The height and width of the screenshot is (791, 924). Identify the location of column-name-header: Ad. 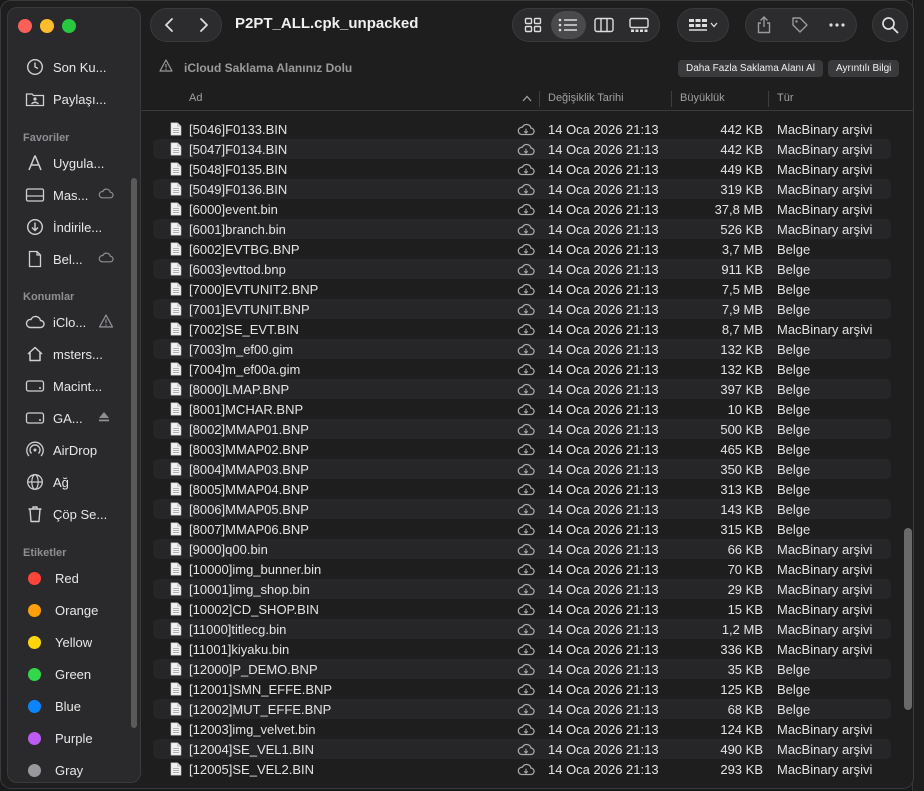
(195, 98).